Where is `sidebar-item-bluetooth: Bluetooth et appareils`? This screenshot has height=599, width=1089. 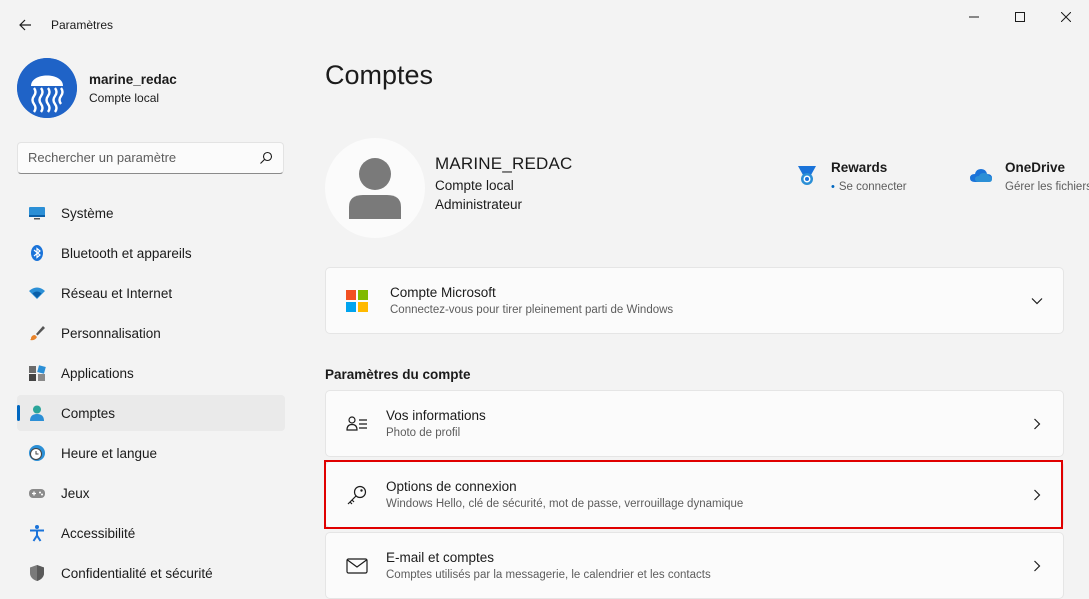 sidebar-item-bluetooth: Bluetooth et appareils is located at coordinates (151, 253).